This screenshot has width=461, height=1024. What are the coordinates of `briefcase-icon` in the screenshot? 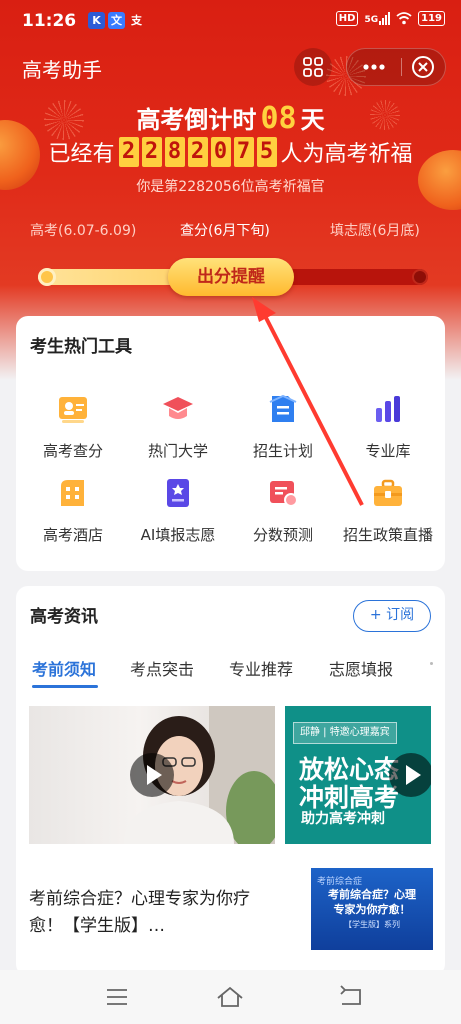 It's located at (388, 492).